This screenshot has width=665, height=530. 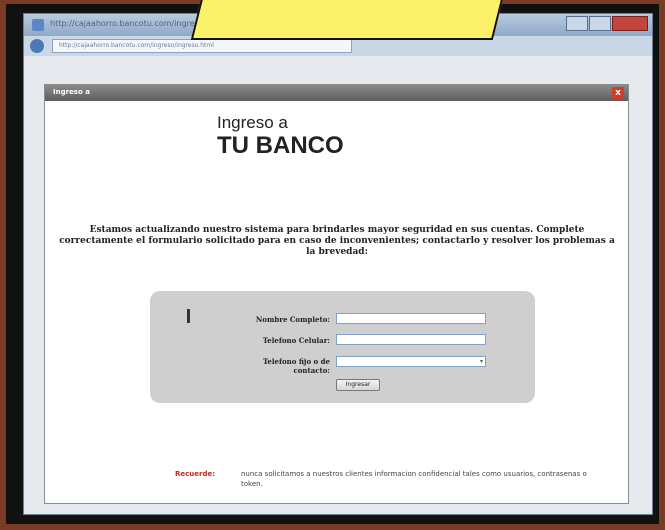 I want to click on window-controls, so click(x=607, y=23).